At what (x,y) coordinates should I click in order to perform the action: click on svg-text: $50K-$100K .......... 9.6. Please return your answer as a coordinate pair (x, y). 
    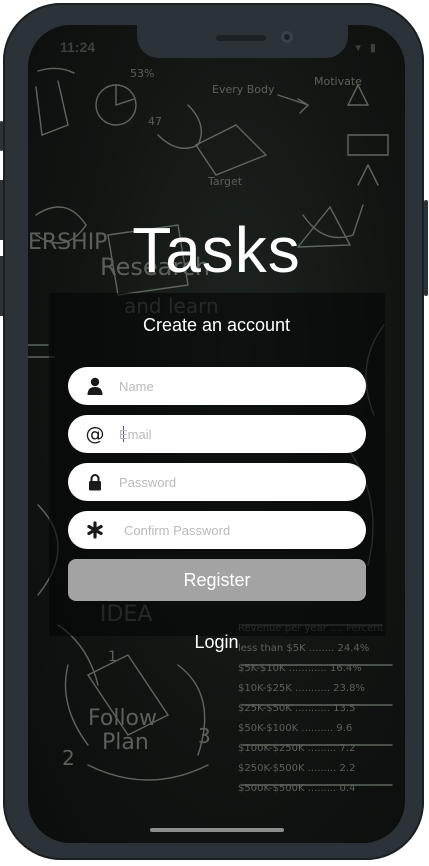
    Looking at the image, I should click on (295, 728).